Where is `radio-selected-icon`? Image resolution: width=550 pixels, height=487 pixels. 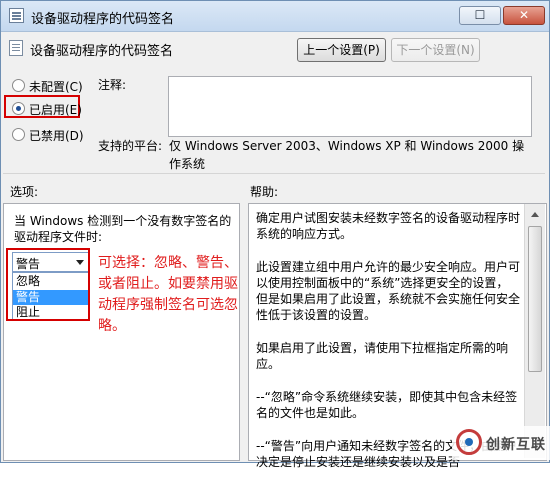
radio-selected-icon is located at coordinates (18, 108).